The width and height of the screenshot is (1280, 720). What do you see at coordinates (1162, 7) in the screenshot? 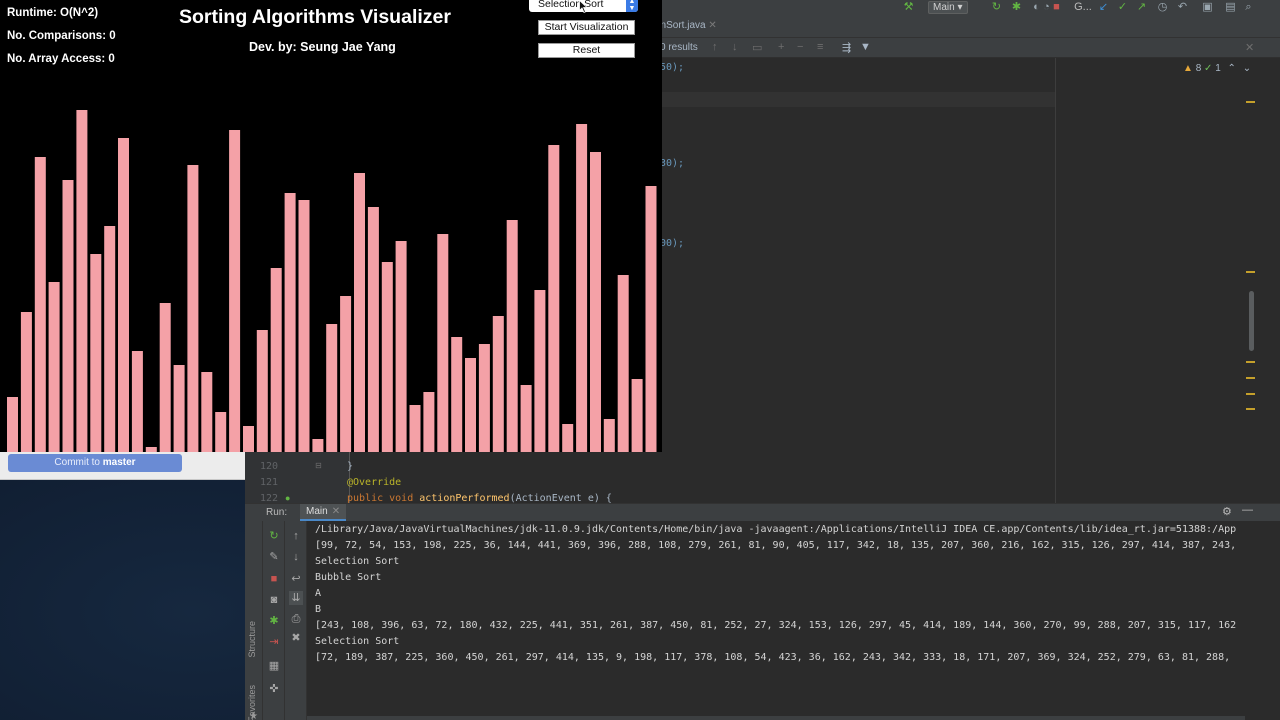
I see `history-clock-icon: ◷` at bounding box center [1162, 7].